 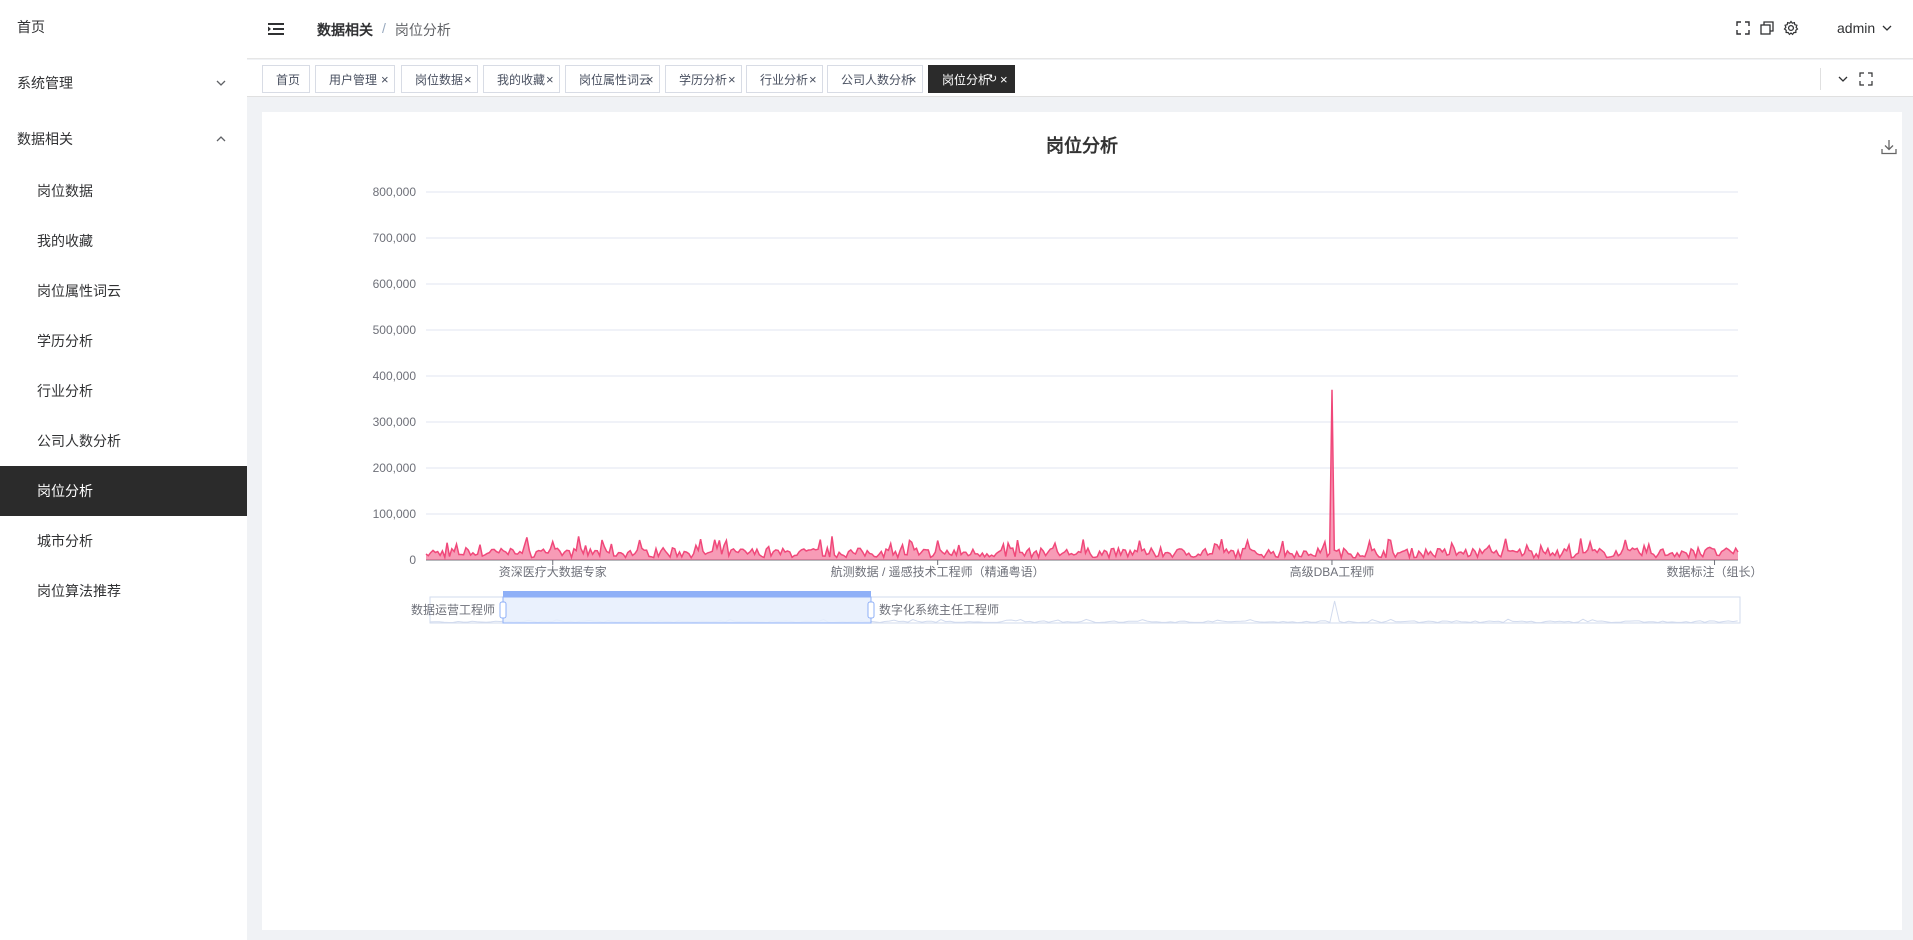 What do you see at coordinates (412, 560) in the screenshot?
I see `y-tick-label: 0` at bounding box center [412, 560].